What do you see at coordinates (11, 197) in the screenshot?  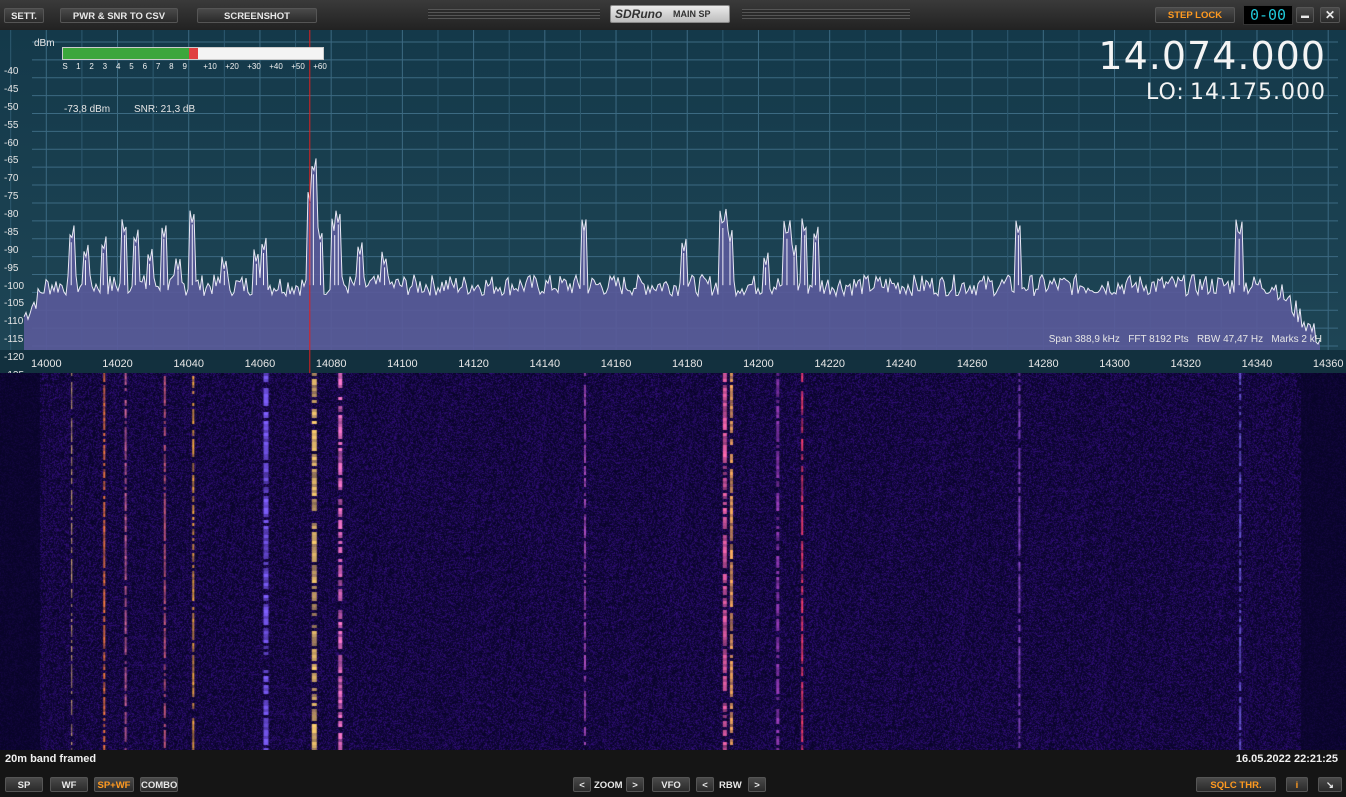 I see `y-tick-label: -75` at bounding box center [11, 197].